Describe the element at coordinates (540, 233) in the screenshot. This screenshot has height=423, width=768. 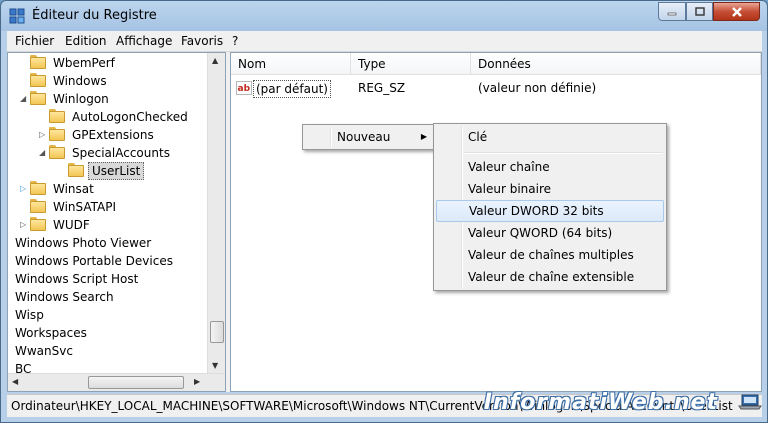
I see `submenu-item-label: Valeur QWORD (64 bits)` at that location.